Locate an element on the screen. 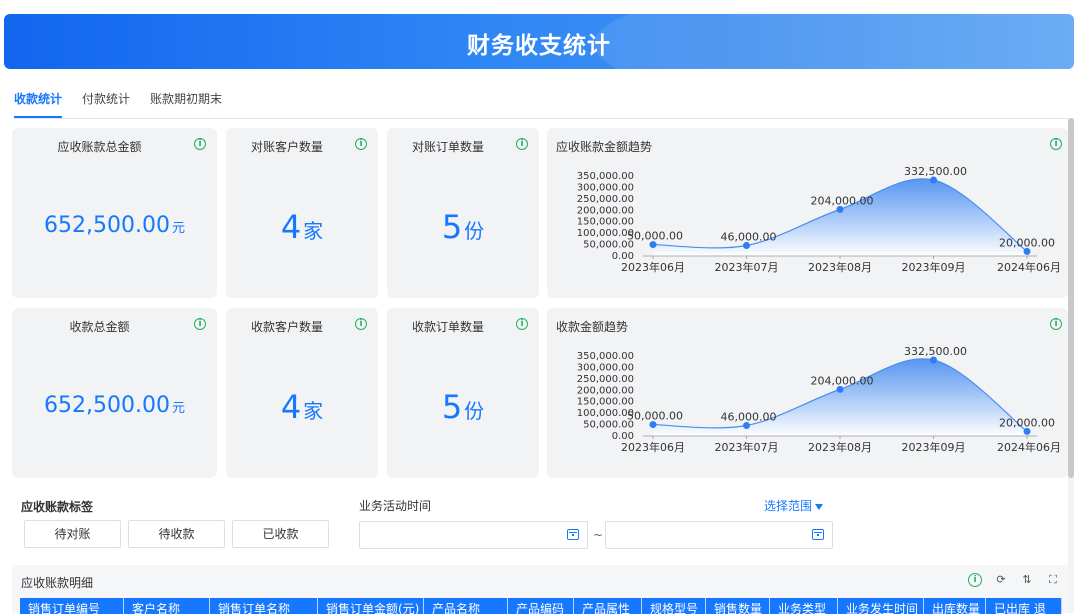 This screenshot has height=614, width=1080. detail-title: 应收账款明细 is located at coordinates (57, 583).